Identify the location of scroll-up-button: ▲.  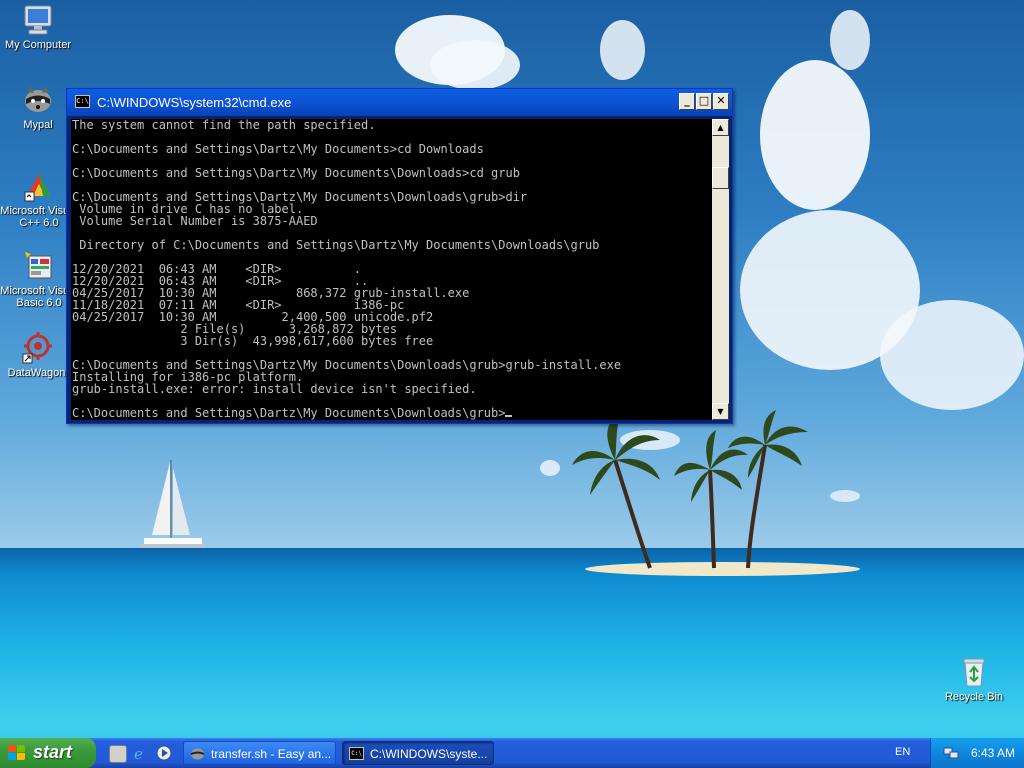
(720, 127).